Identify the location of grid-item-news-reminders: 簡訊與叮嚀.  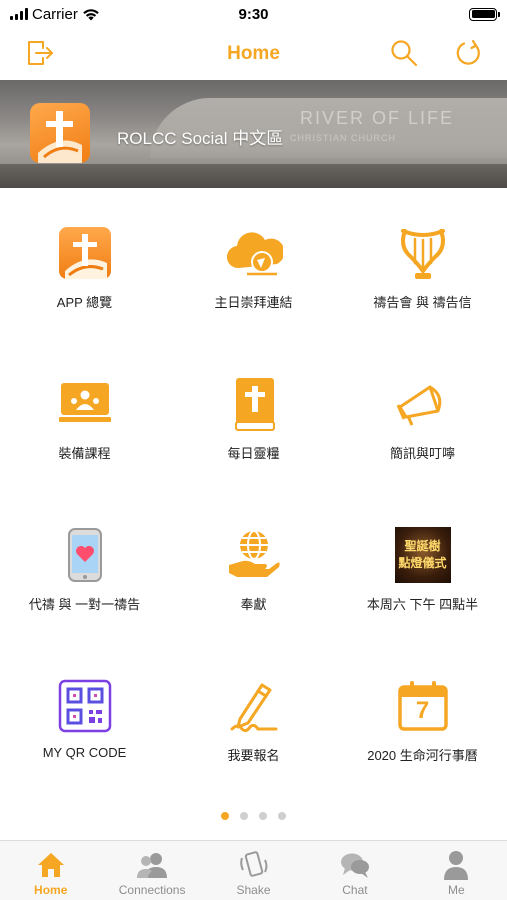
(422, 414).